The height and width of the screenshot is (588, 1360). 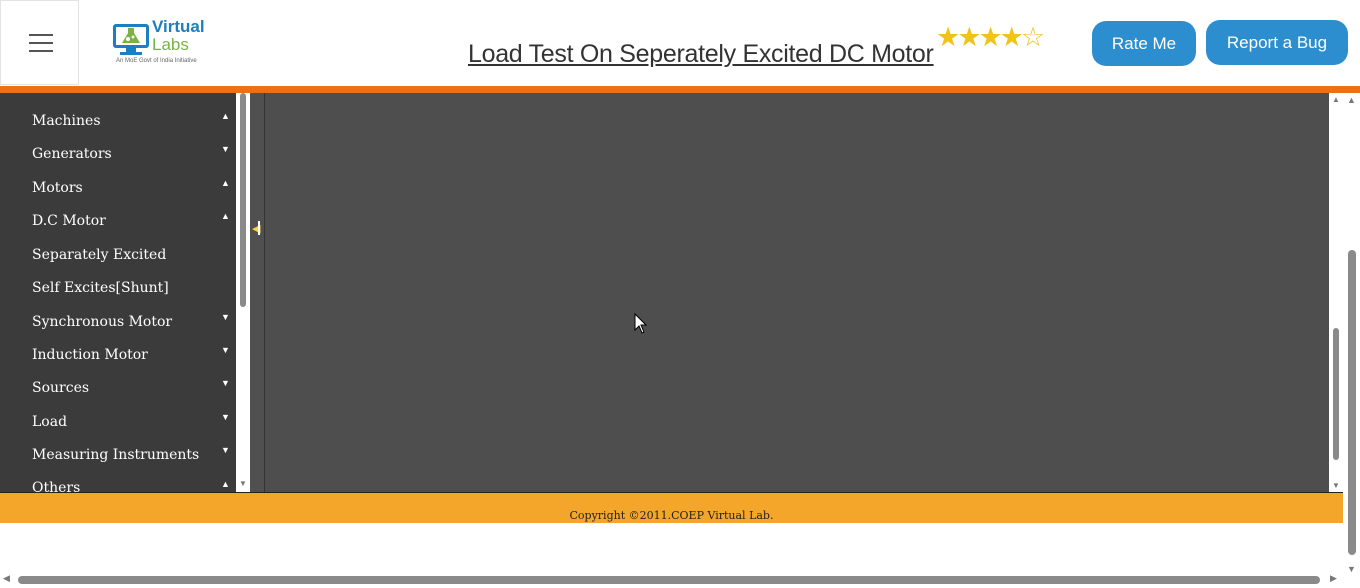 What do you see at coordinates (1033, 37) in the screenshot?
I see `star-outline-icon: ☆` at bounding box center [1033, 37].